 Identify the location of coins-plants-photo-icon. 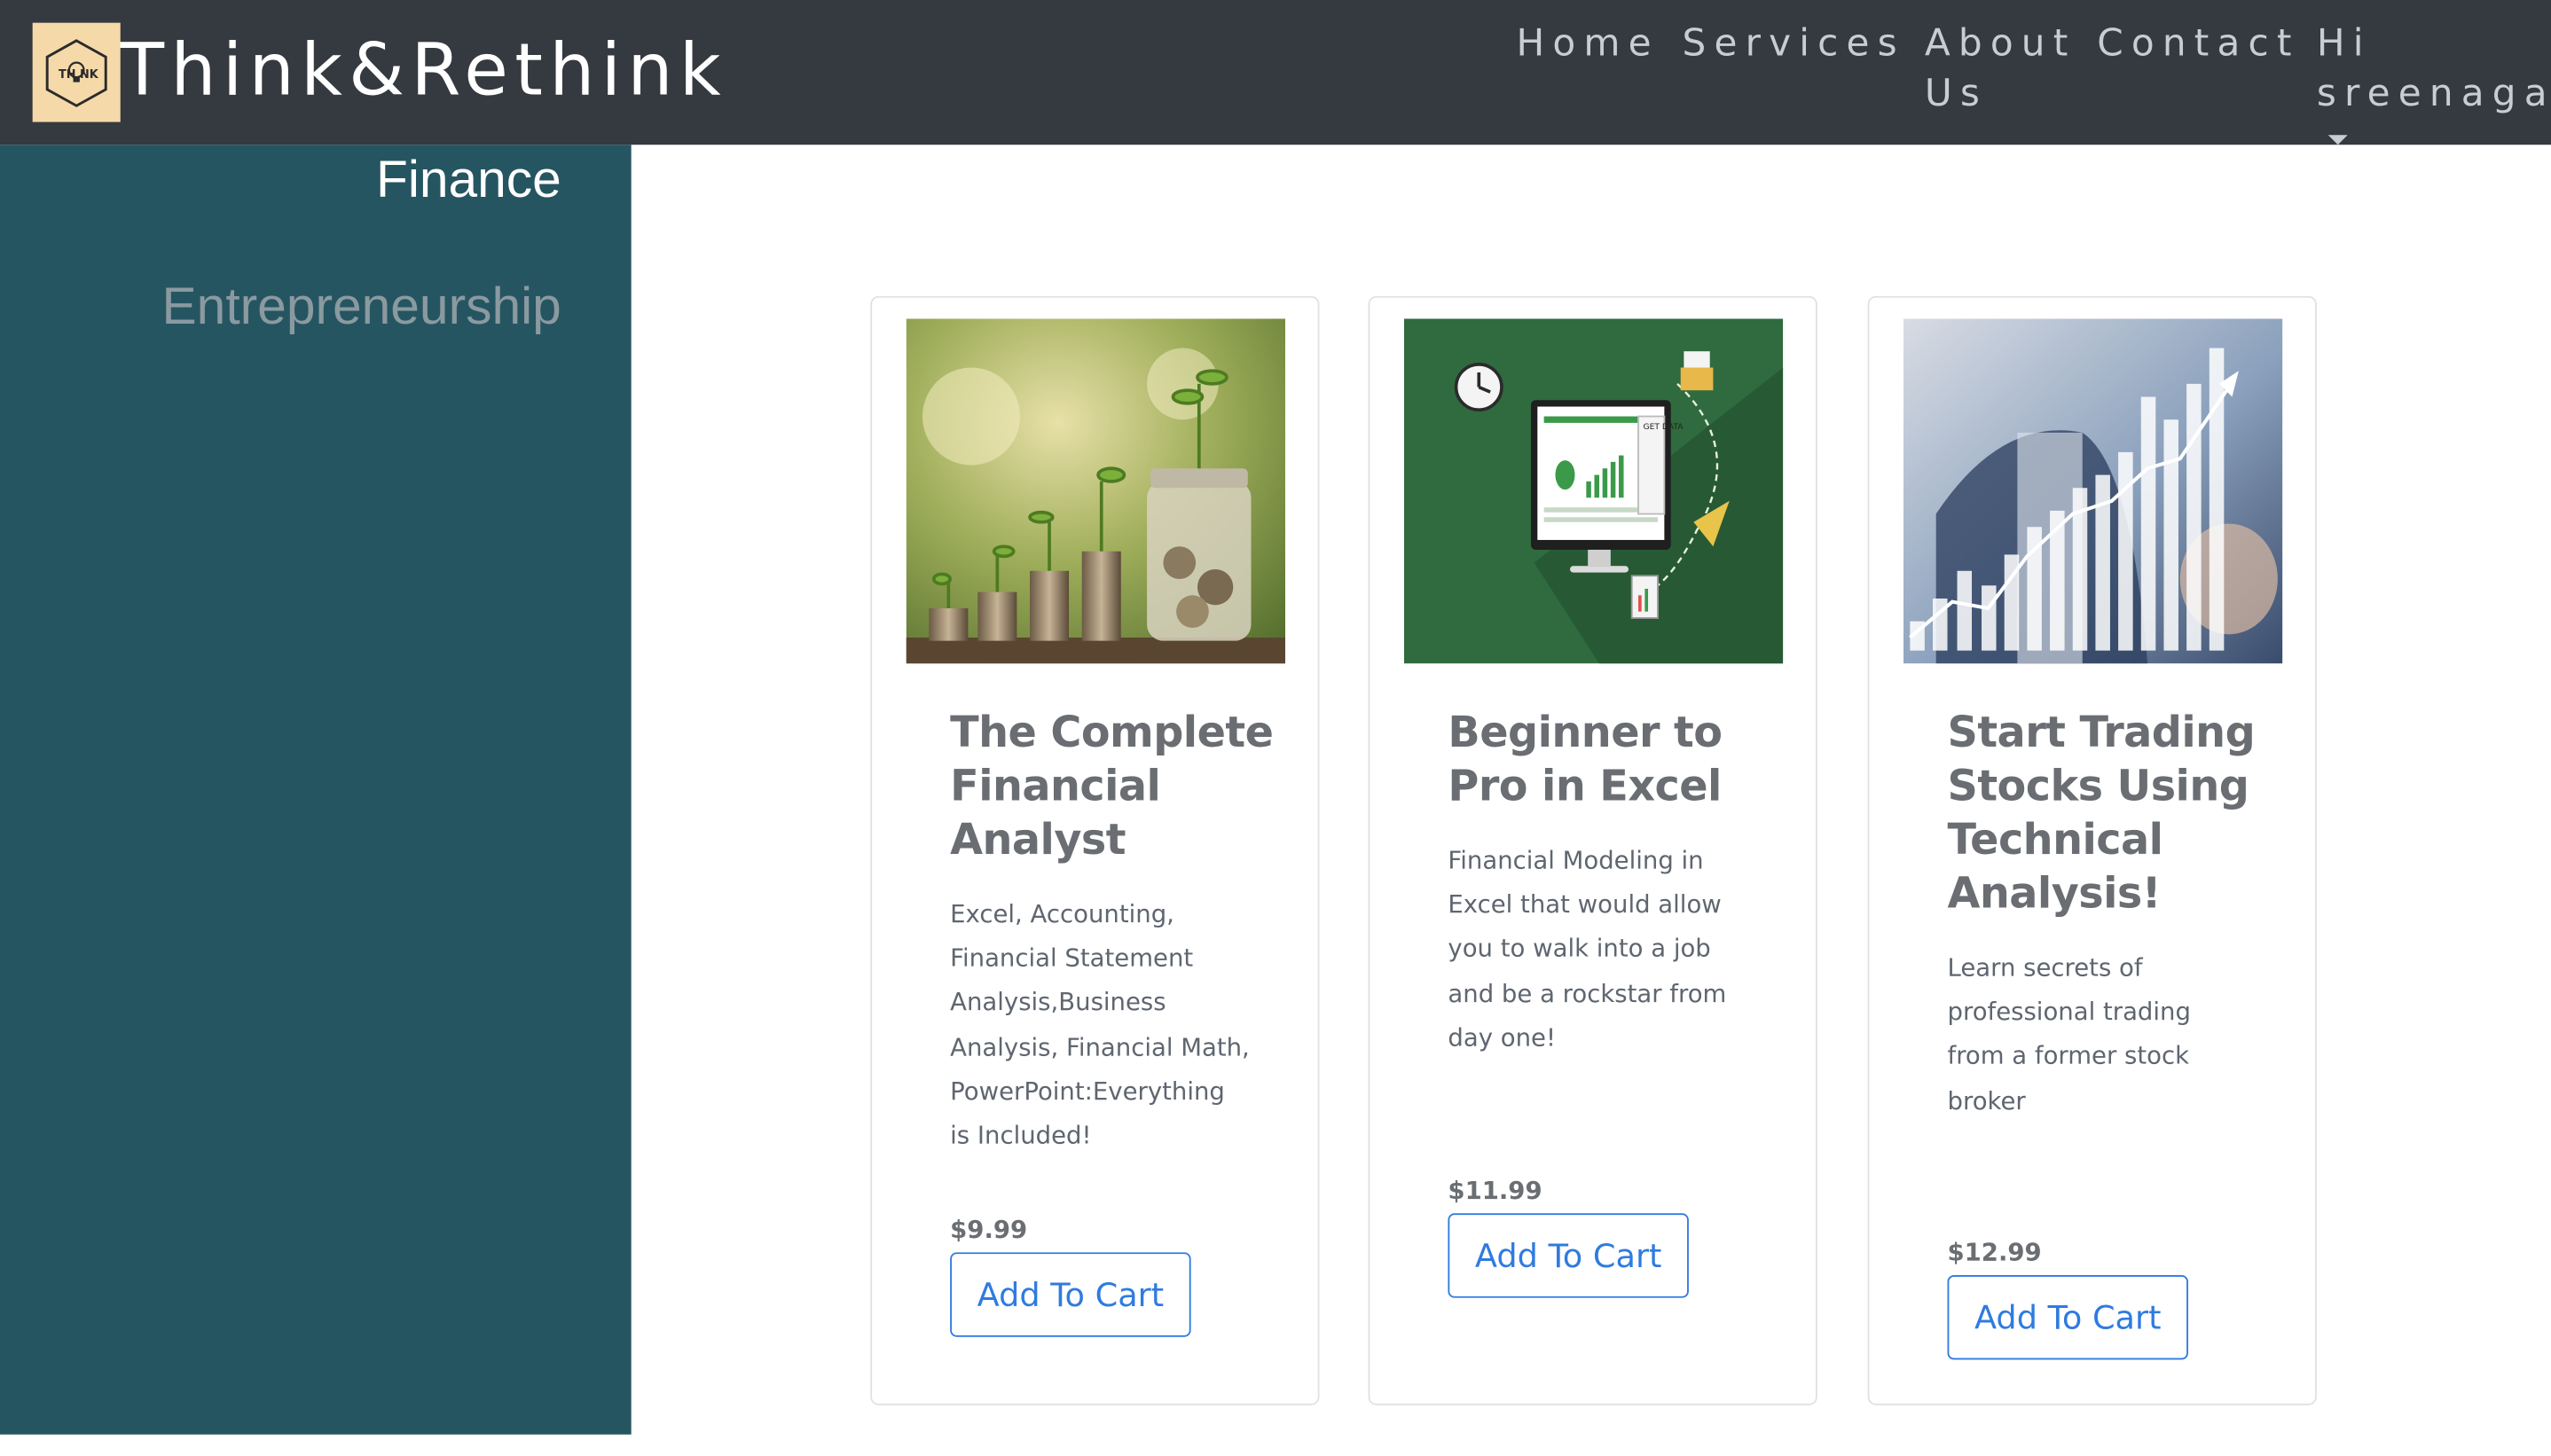
(1096, 491).